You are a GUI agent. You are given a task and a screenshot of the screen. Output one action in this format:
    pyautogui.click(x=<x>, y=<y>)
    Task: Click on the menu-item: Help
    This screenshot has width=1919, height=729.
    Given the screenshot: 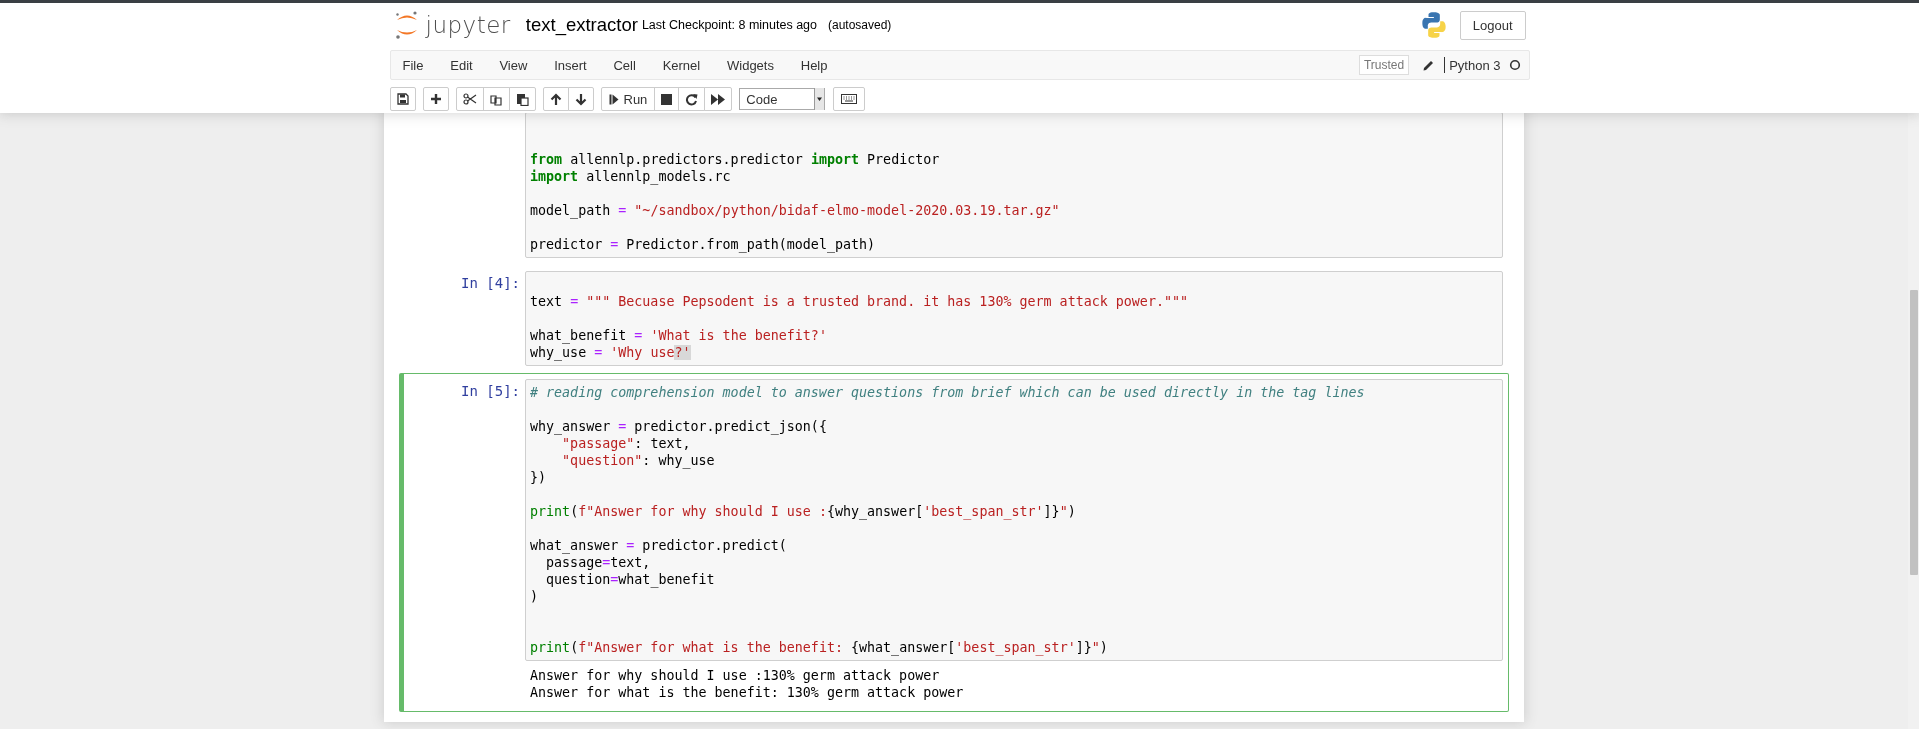 What is the action you would take?
    pyautogui.click(x=814, y=65)
    